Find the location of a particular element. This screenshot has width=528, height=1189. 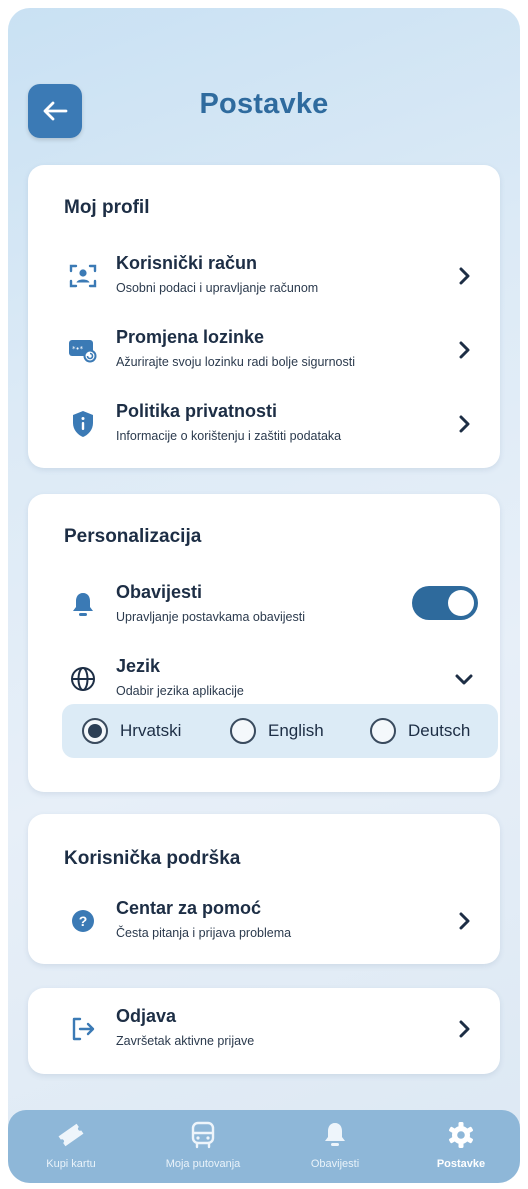

notifications-toggle is located at coordinates (445, 603).